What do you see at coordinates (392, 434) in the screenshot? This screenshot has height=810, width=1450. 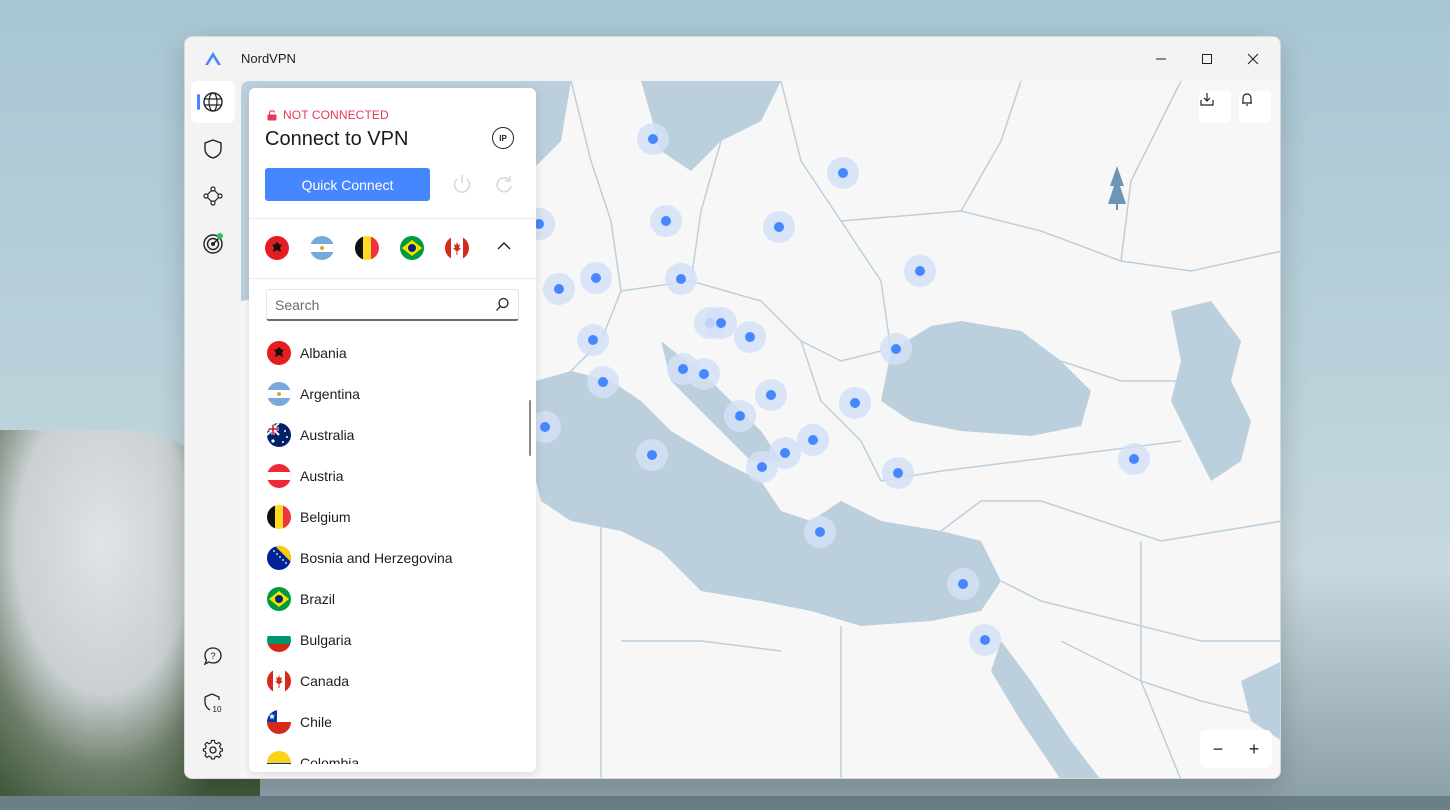 I see `country-item-australia: Australia` at bounding box center [392, 434].